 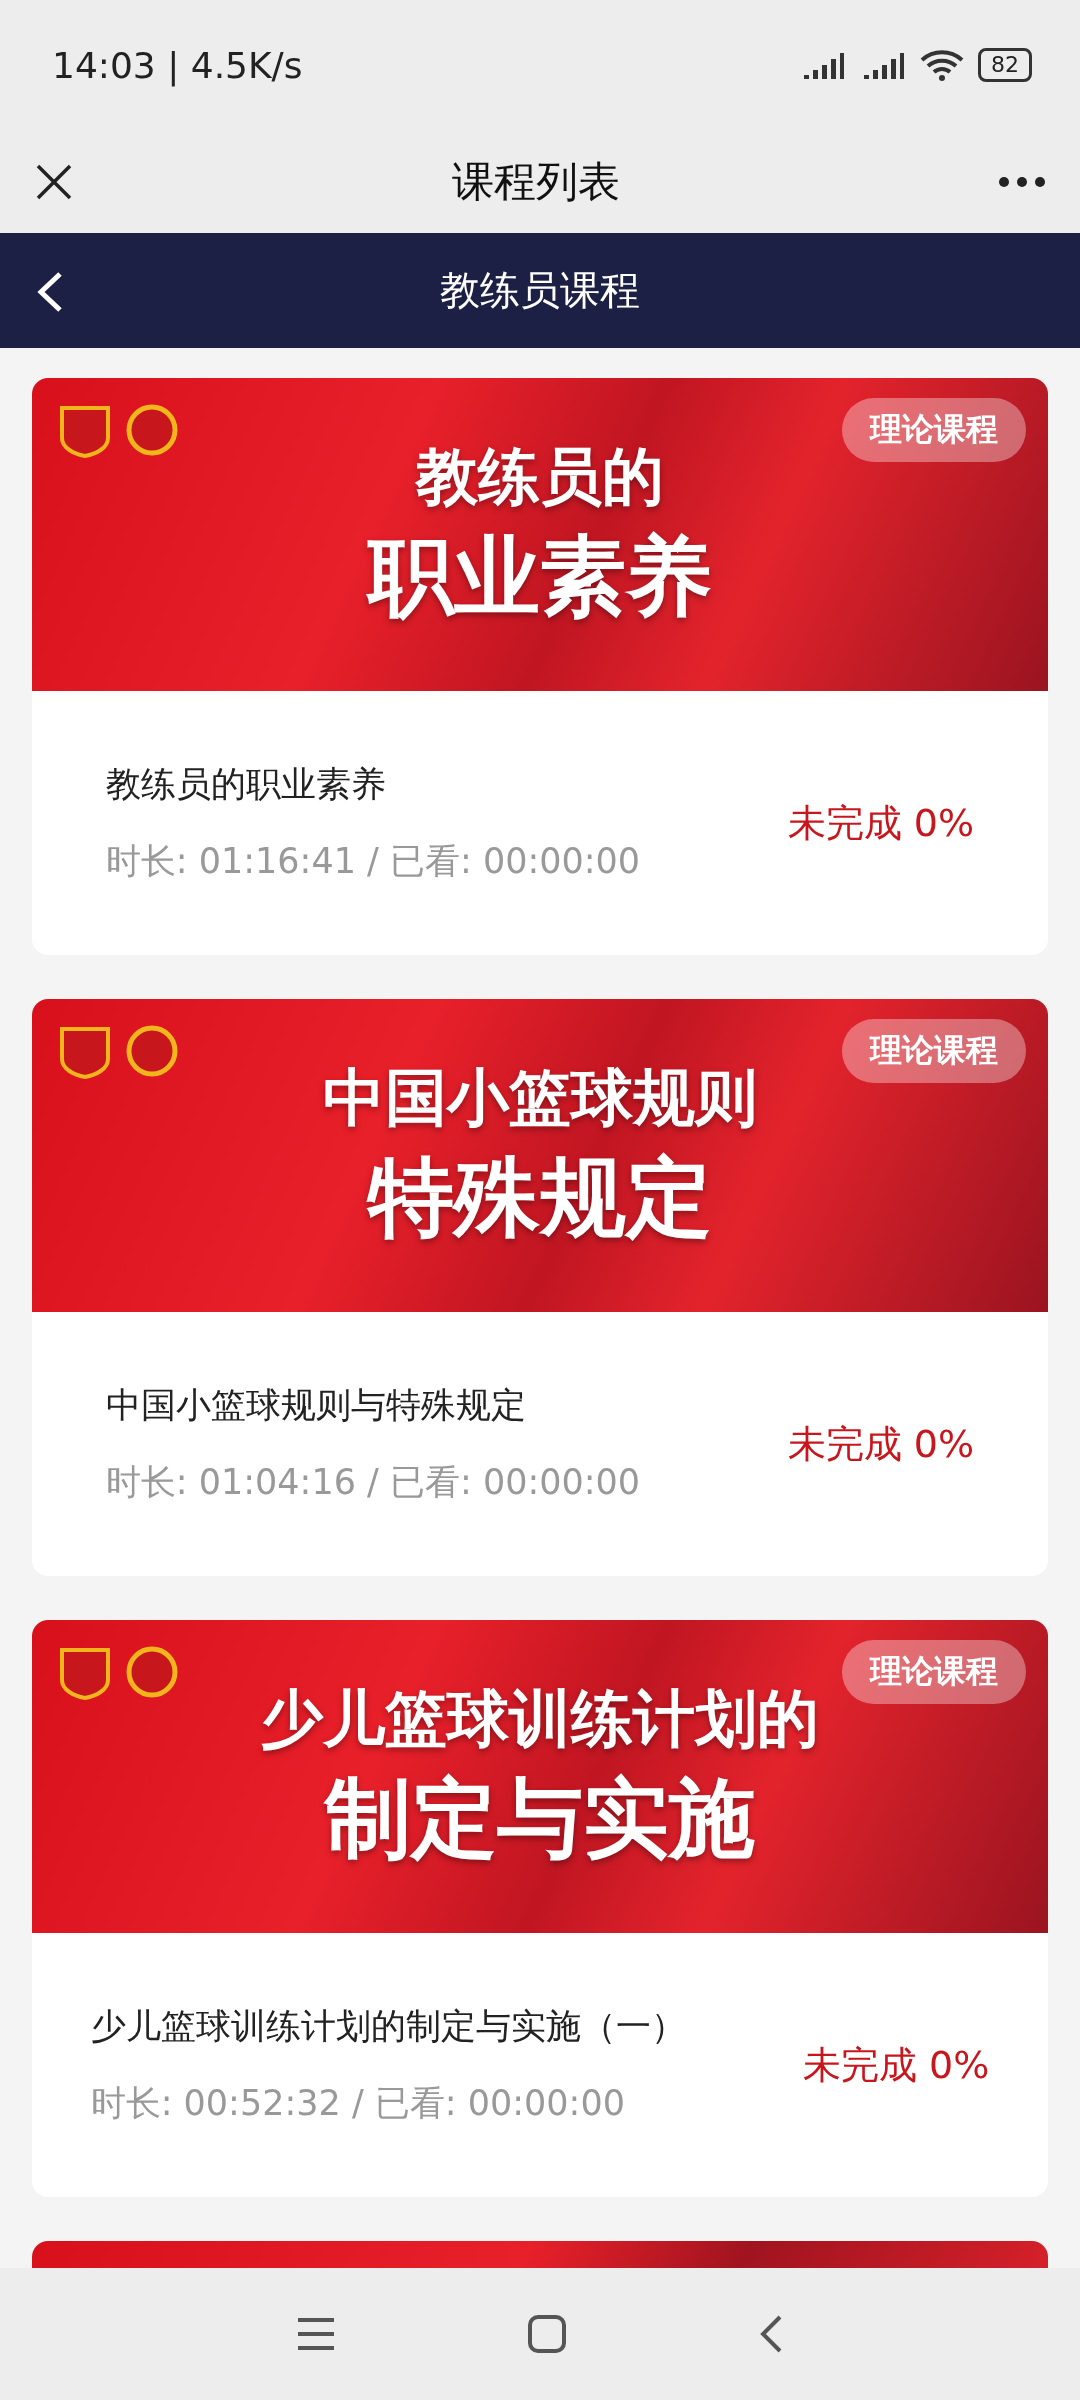 I want to click on course-duration: 时长: 01:16:41 / 已看: 00:00:00, so click(x=373, y=861).